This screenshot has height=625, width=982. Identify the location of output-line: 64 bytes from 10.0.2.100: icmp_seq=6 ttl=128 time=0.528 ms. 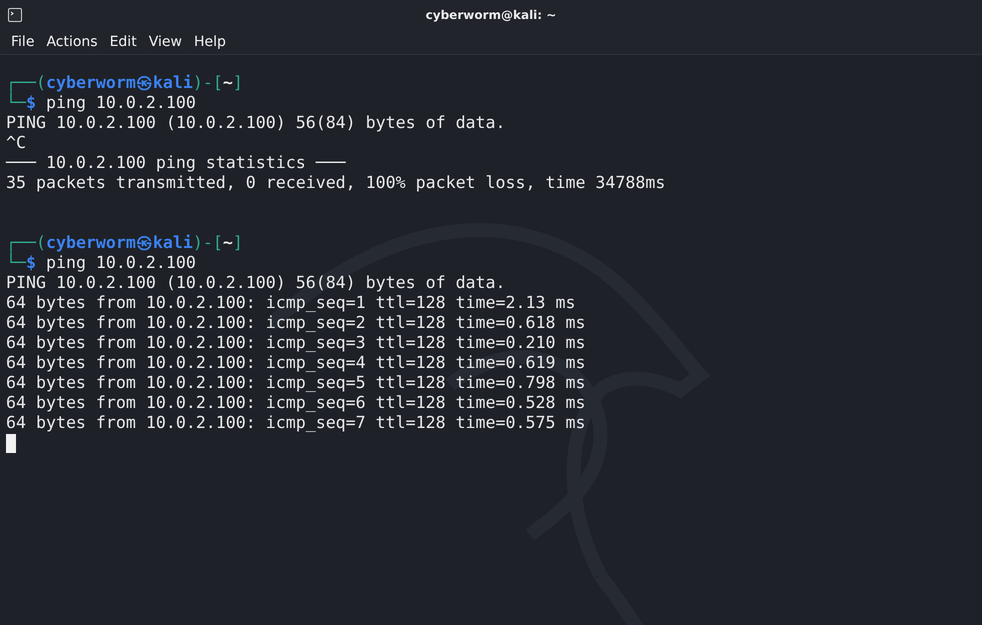
(296, 403).